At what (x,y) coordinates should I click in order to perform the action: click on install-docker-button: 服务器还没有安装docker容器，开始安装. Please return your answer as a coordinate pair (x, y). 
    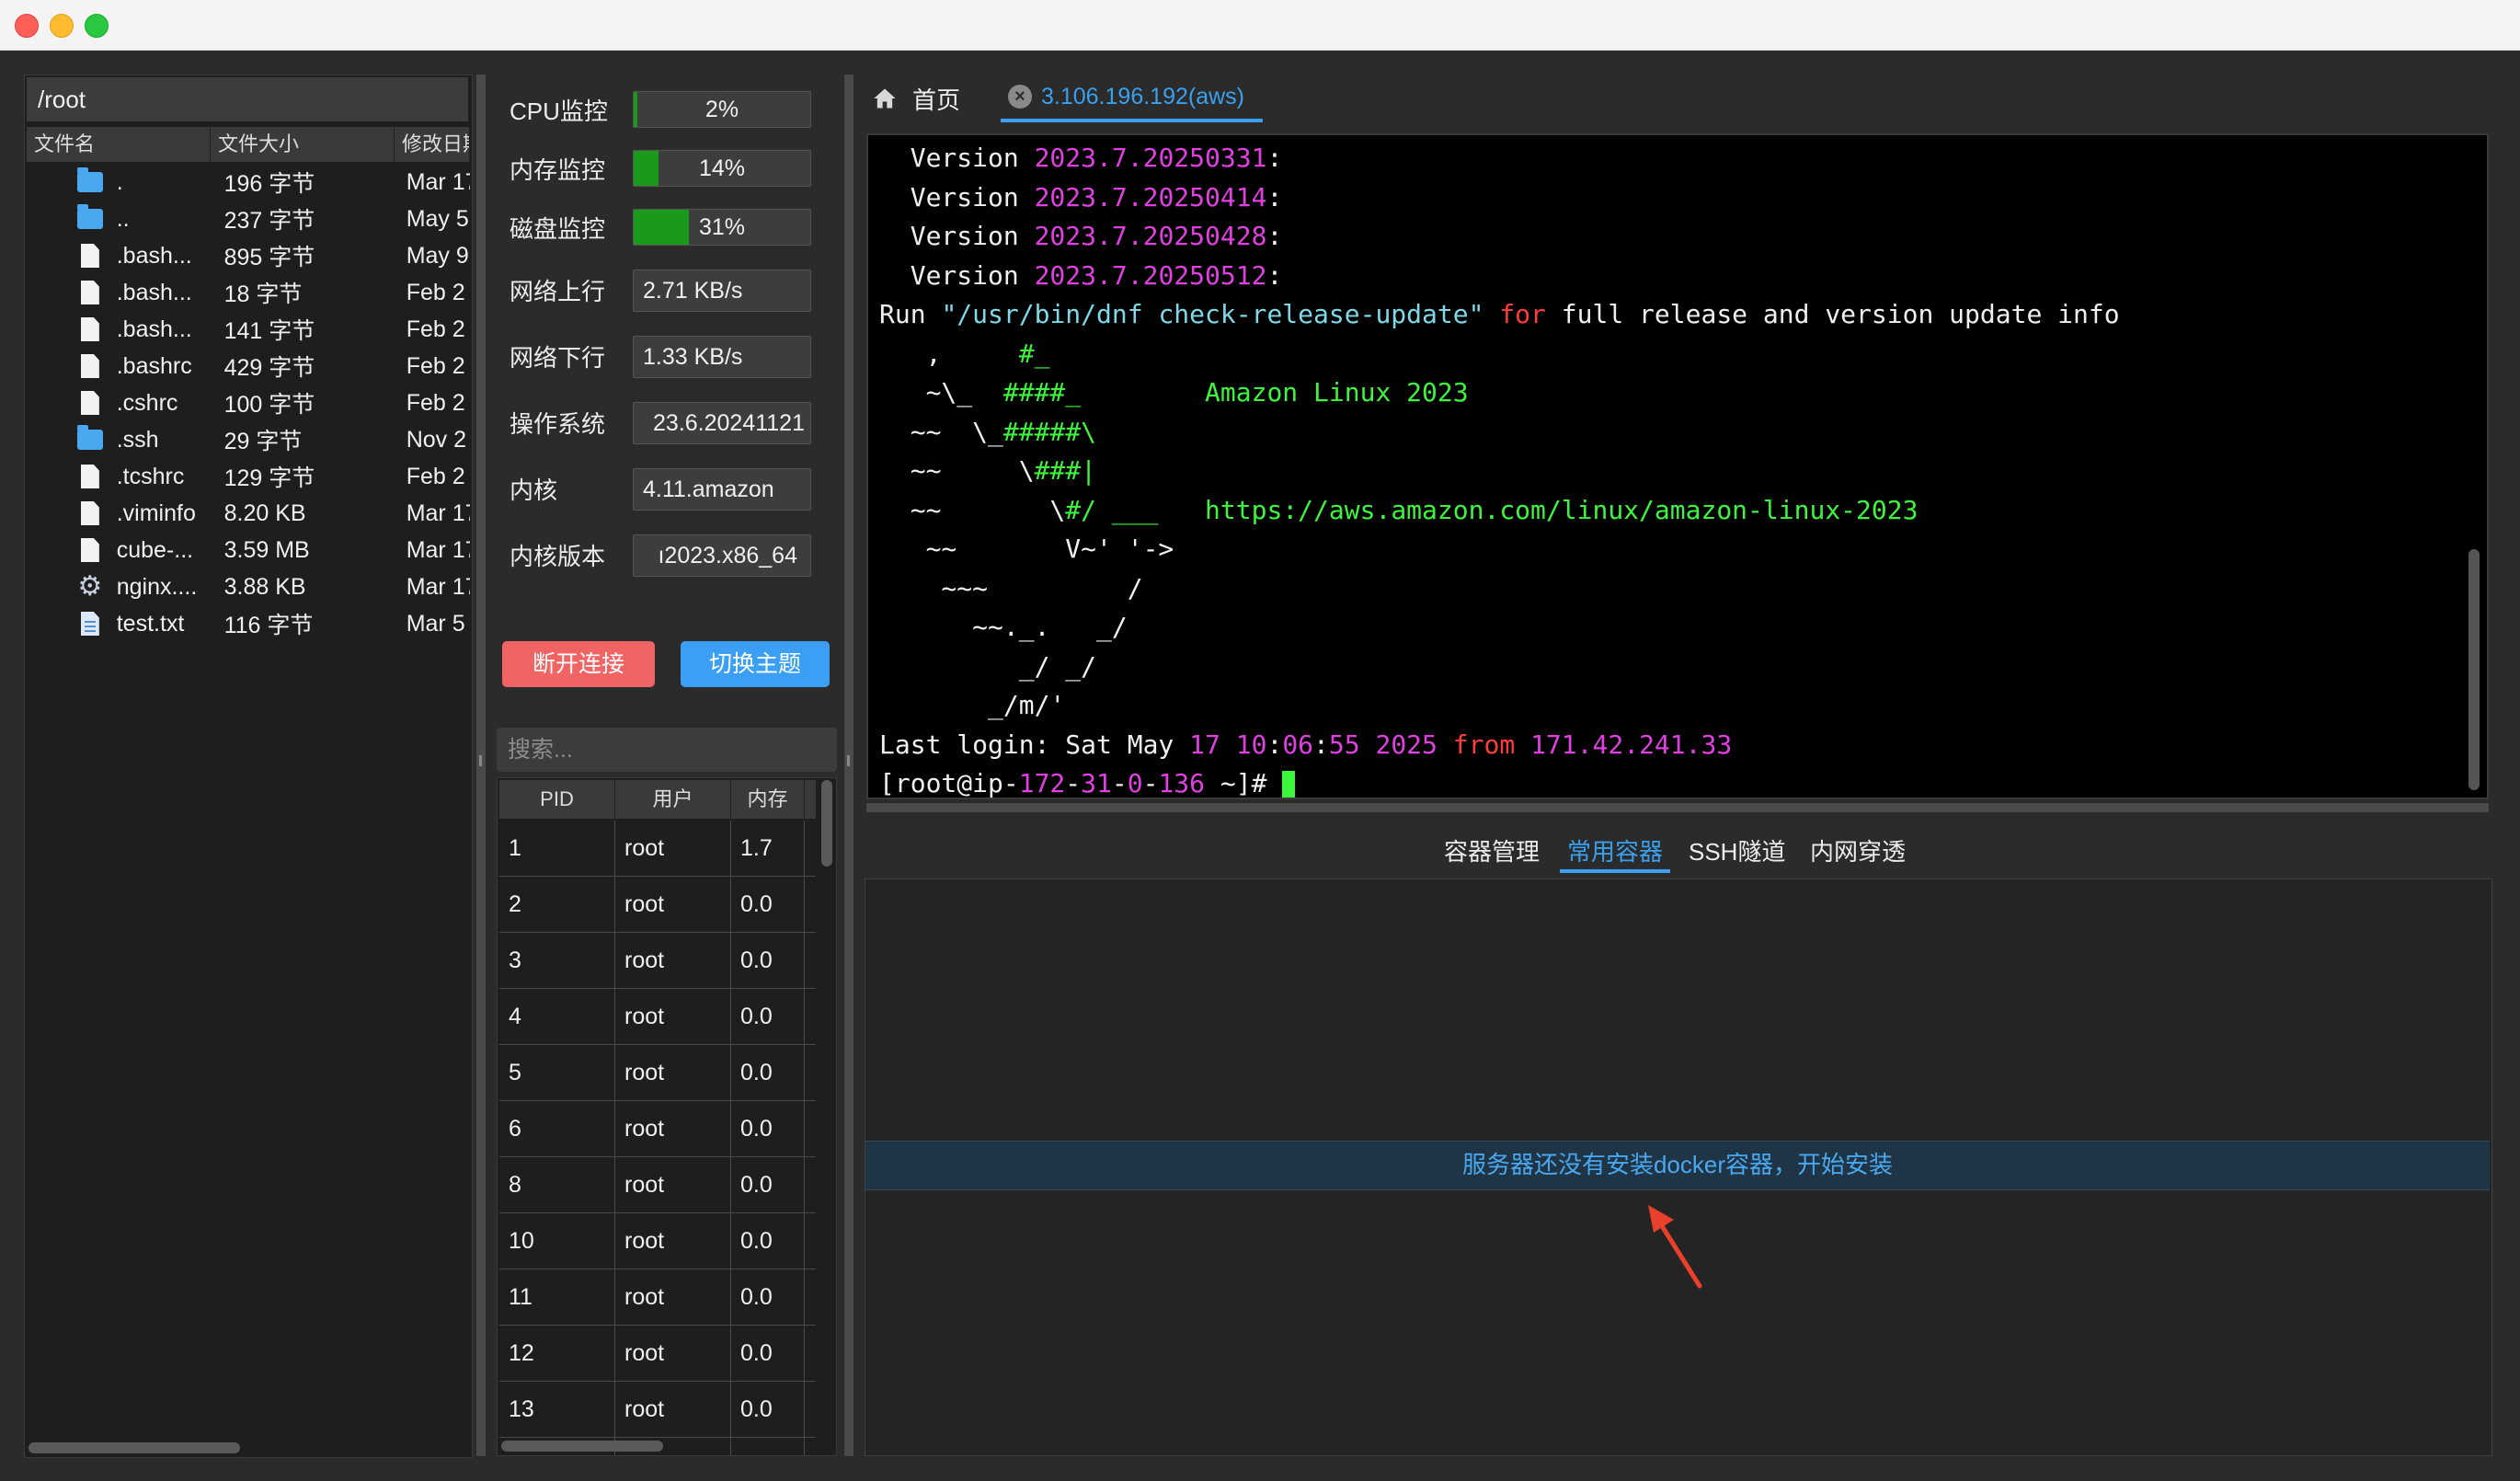
    Looking at the image, I should click on (1677, 1165).